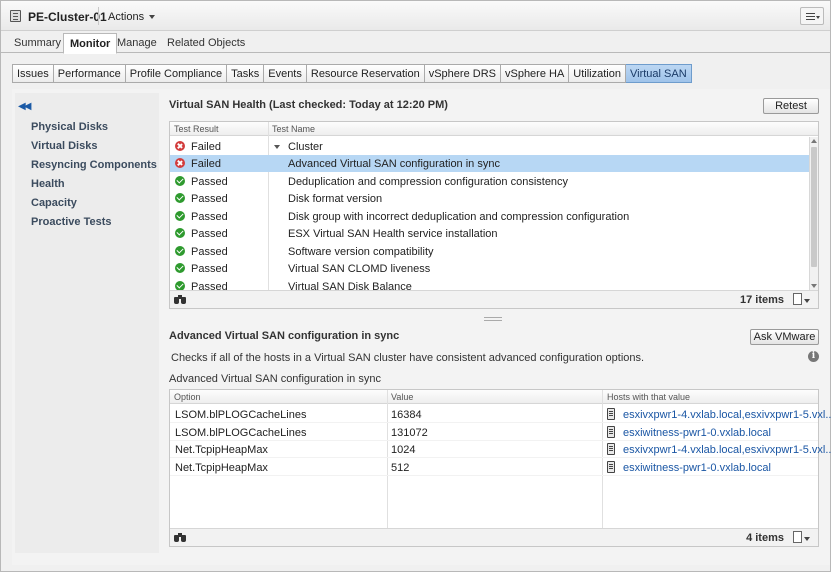  What do you see at coordinates (658, 73) in the screenshot?
I see `subtab-virtual-san: Virtual SAN` at bounding box center [658, 73].